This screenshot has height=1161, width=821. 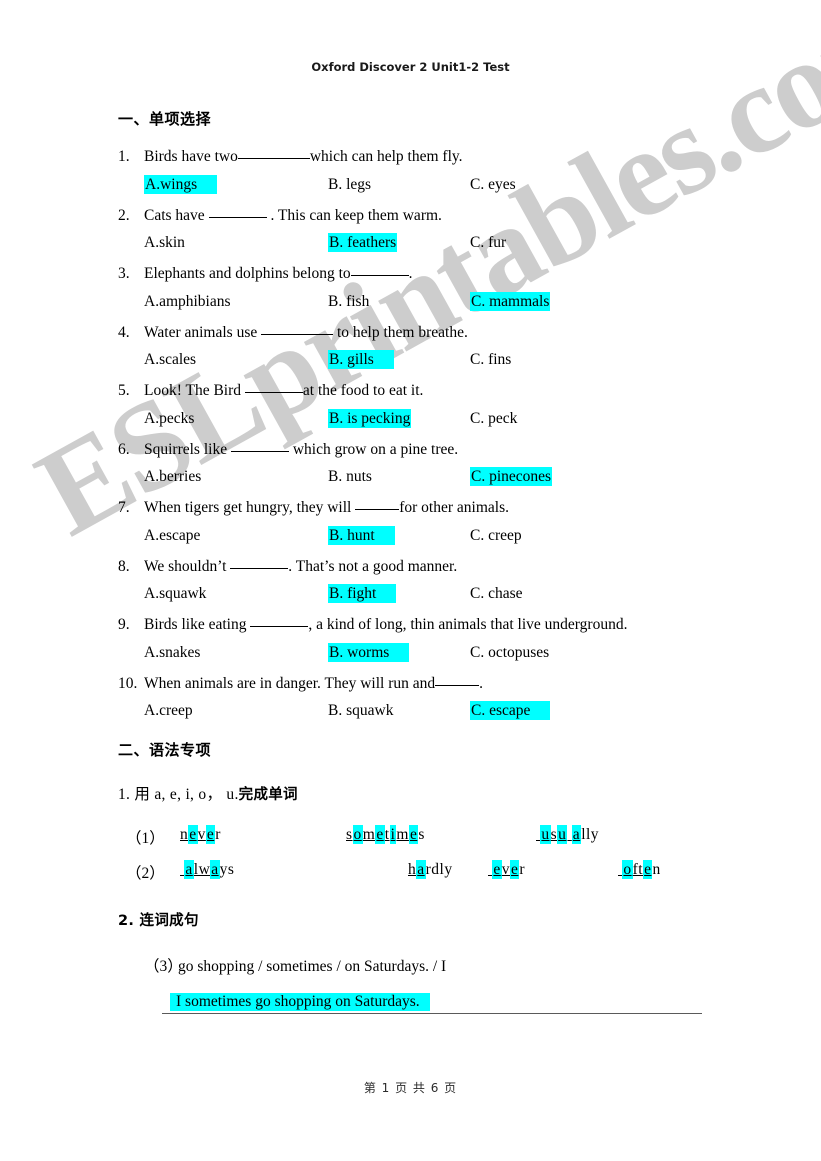 What do you see at coordinates (418, 919) in the screenshot?
I see `task-2-heading: 2. 连词成句` at bounding box center [418, 919].